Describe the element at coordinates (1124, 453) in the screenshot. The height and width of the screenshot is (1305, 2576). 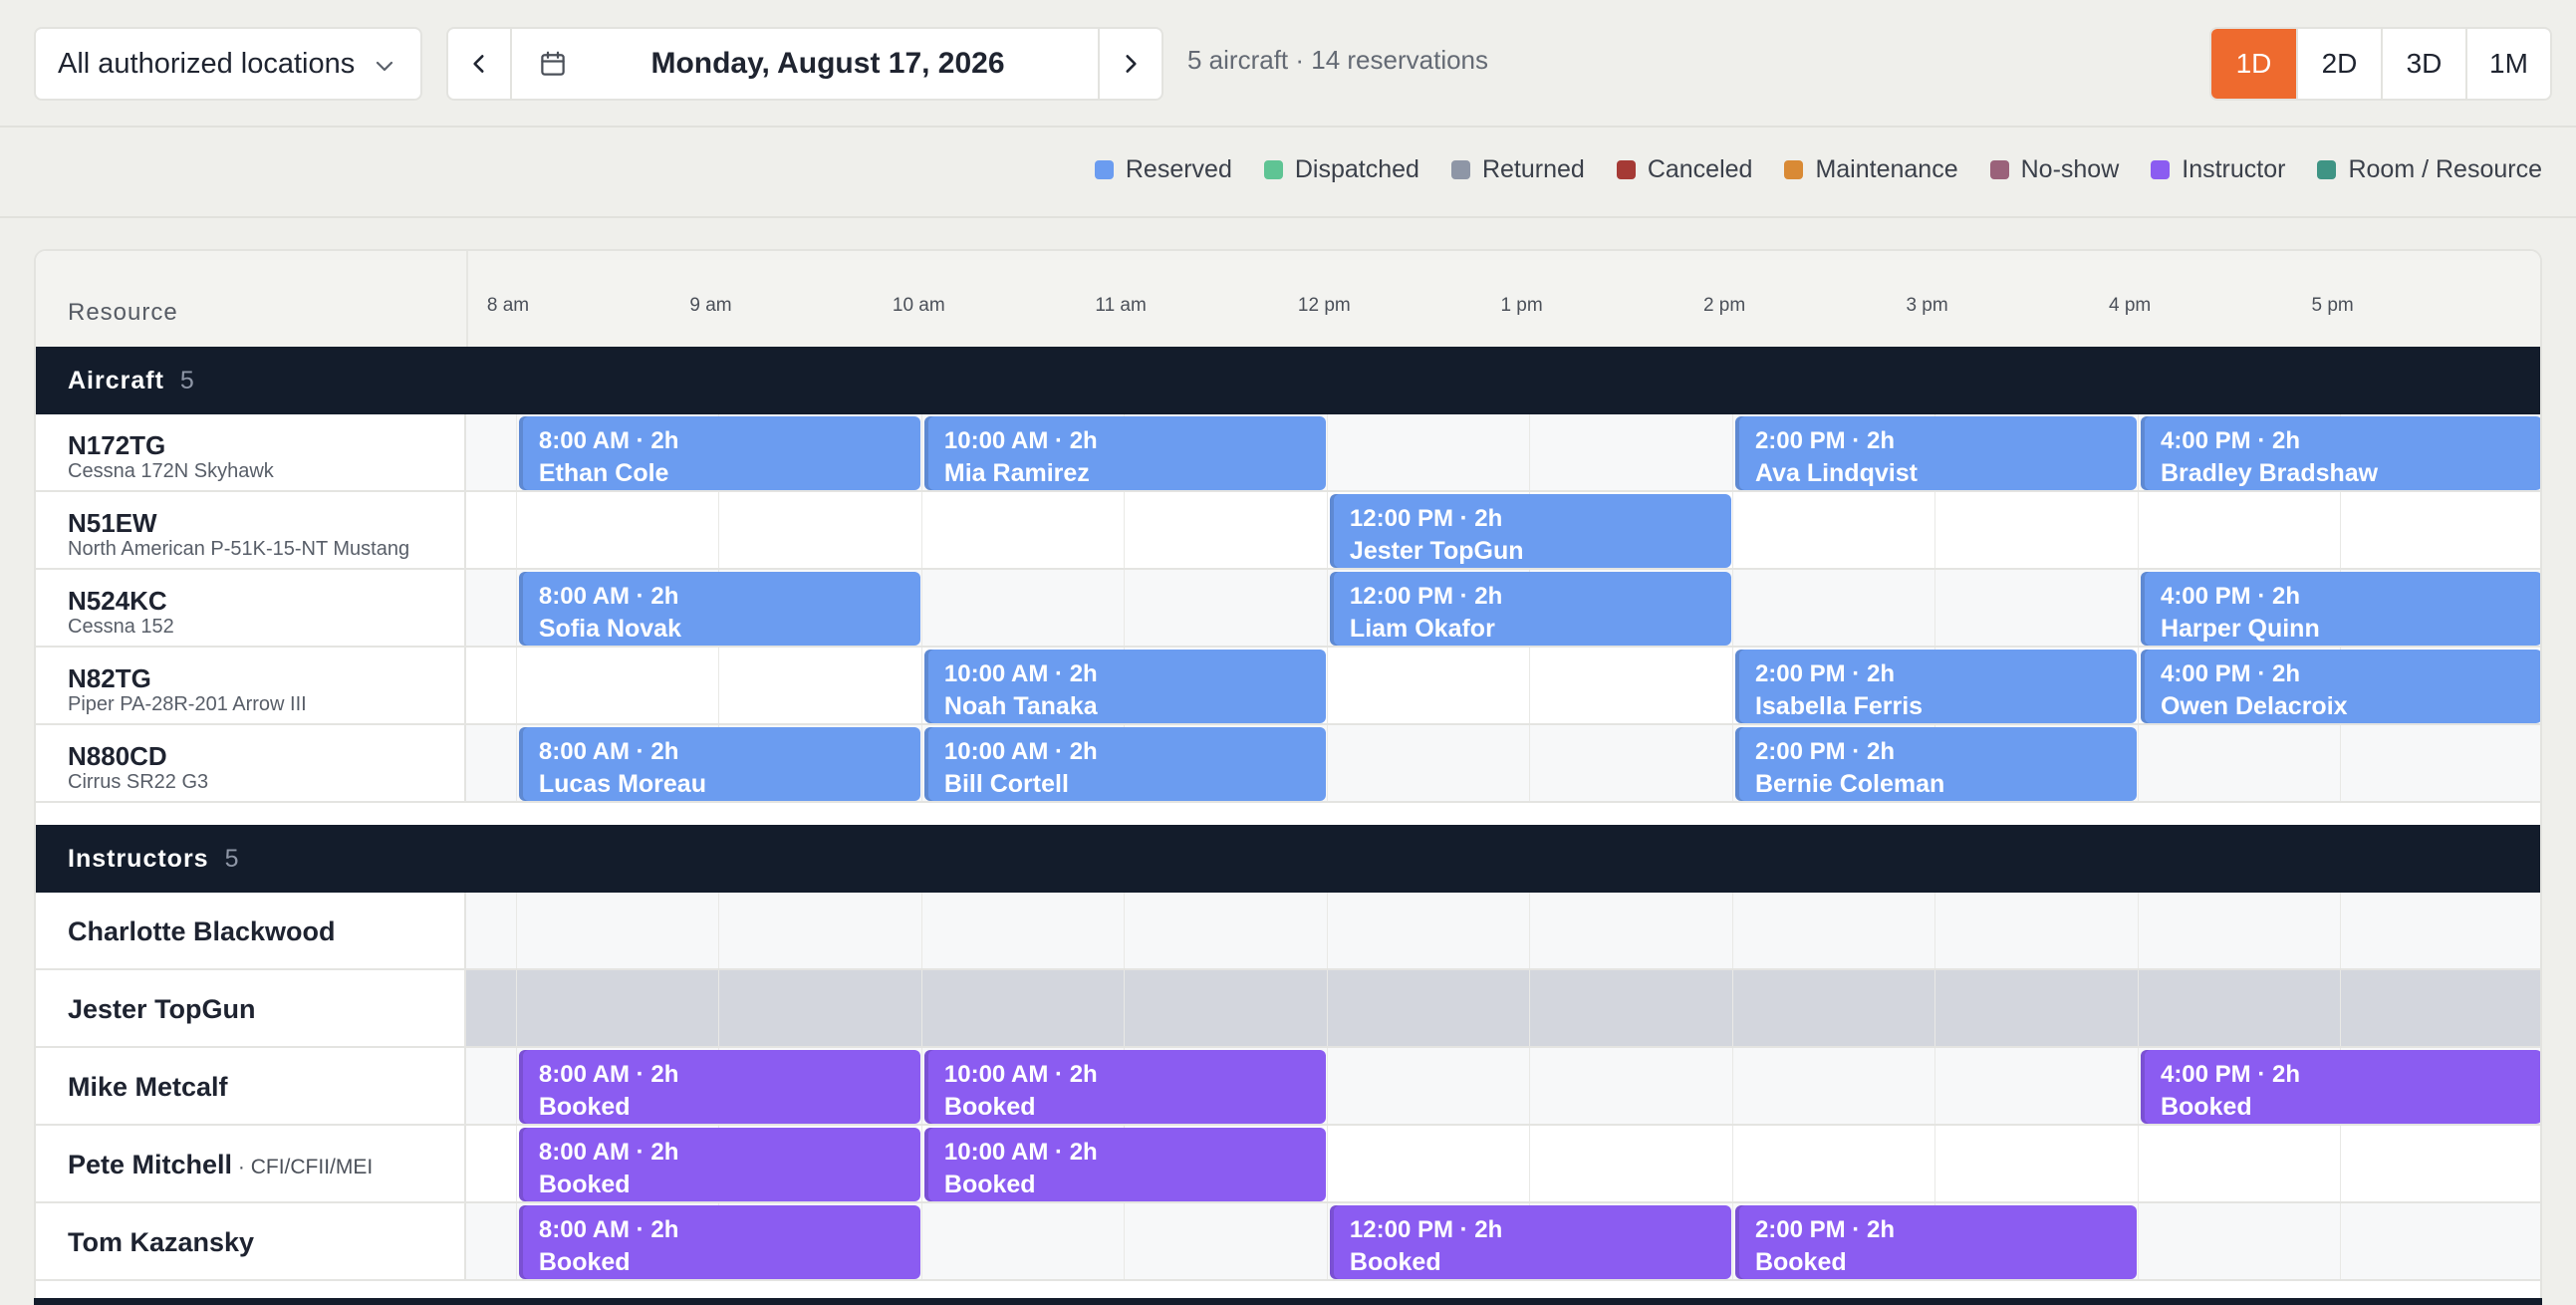
I see `reservation-block: 10:00 AM · 2h Mia Ramirez` at that location.